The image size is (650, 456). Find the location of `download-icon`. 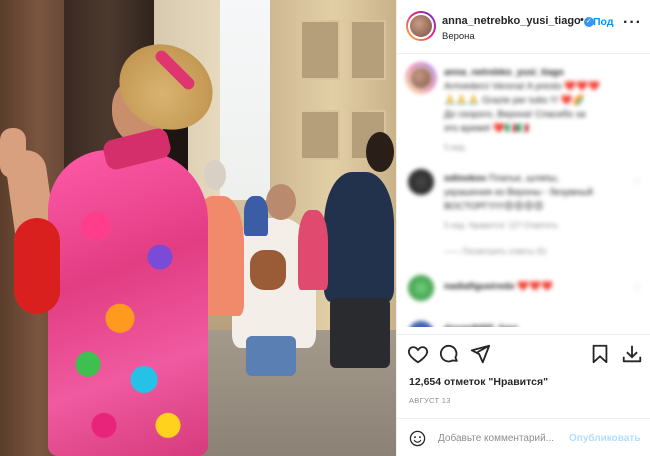

download-icon is located at coordinates (632, 354).